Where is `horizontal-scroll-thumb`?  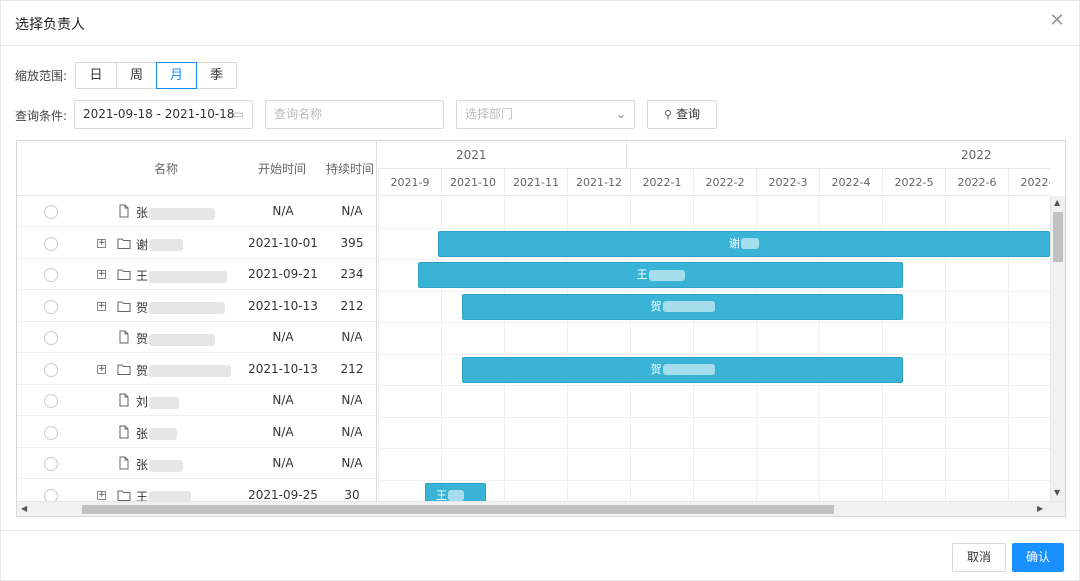
horizontal-scroll-thumb is located at coordinates (458, 509).